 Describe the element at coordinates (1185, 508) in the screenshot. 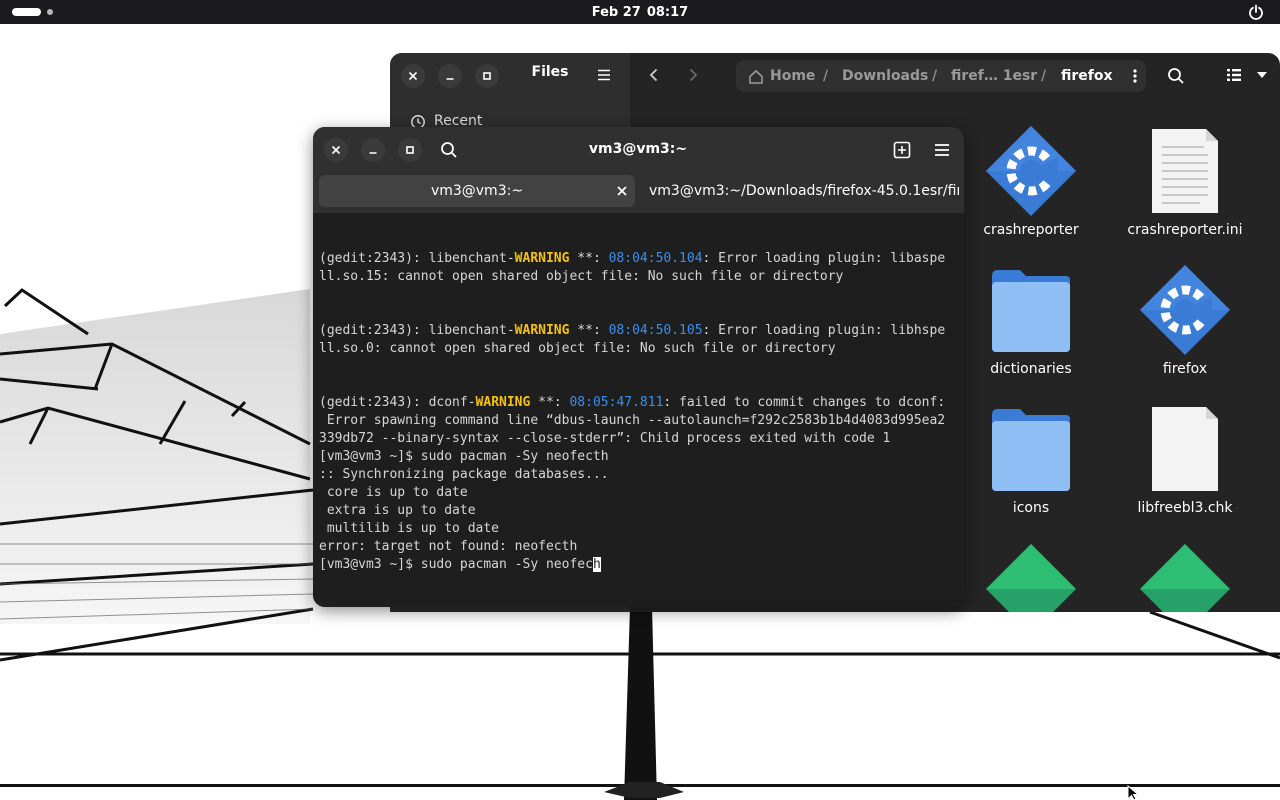

I see `file-name: libfreebl3.chk` at that location.